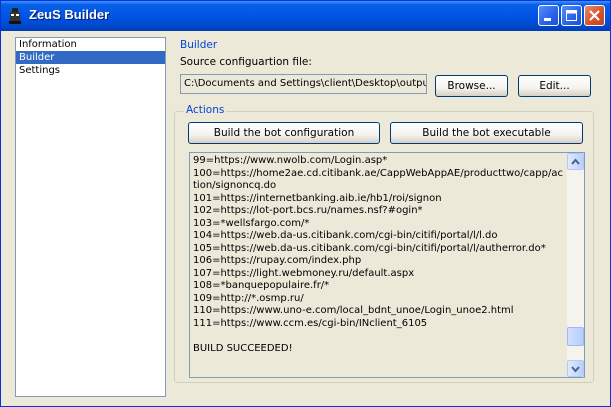 The width and height of the screenshot is (611, 407). What do you see at coordinates (90, 70) in the screenshot?
I see `nav-item-settings: Settings` at bounding box center [90, 70].